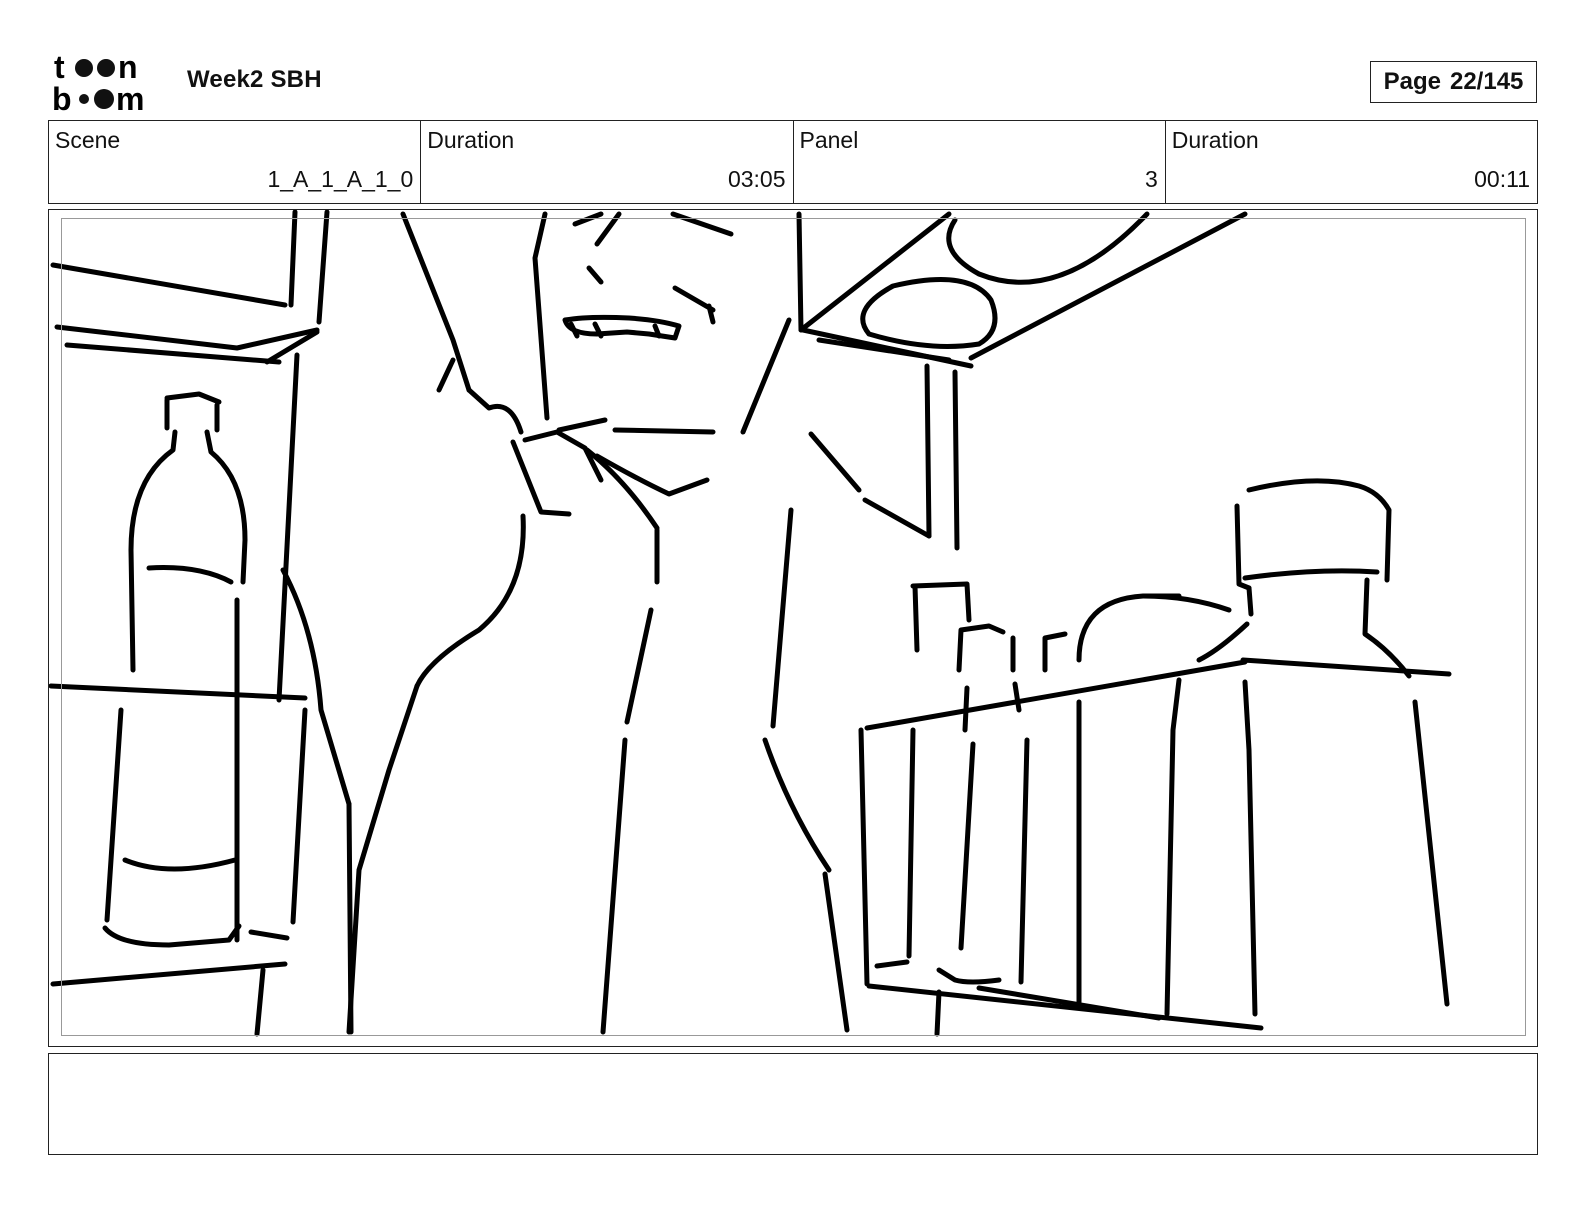 The width and height of the screenshot is (1584, 1224). What do you see at coordinates (108, 81) in the screenshot?
I see `toon-boom-logo: t n b m` at bounding box center [108, 81].